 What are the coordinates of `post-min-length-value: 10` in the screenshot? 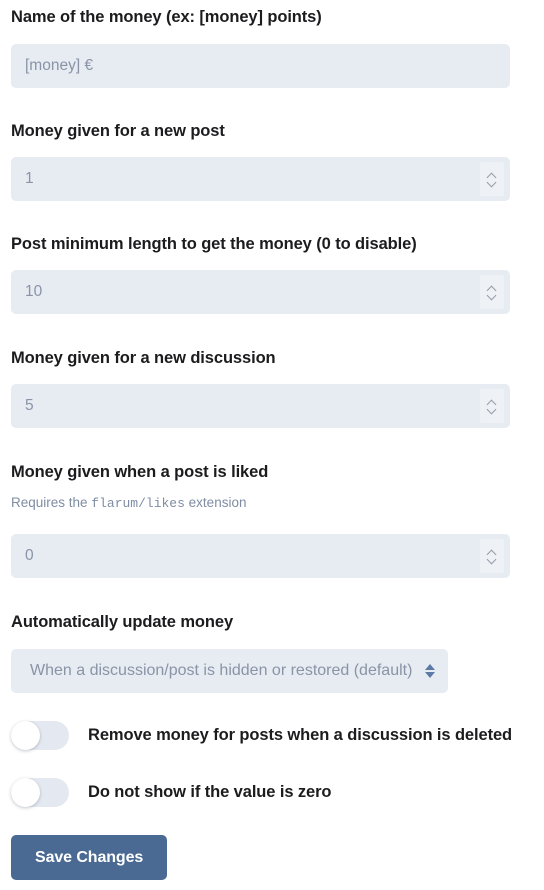 It's located at (34, 291).